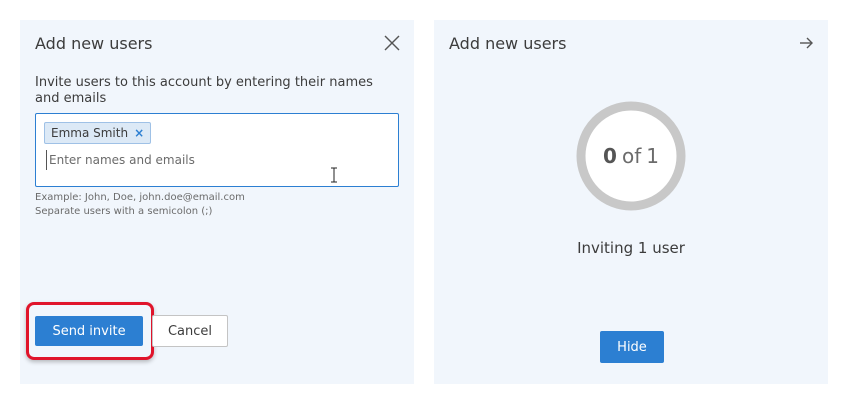 The height and width of the screenshot is (405, 848). Describe the element at coordinates (632, 347) in the screenshot. I see `hide-button: Hide` at that location.